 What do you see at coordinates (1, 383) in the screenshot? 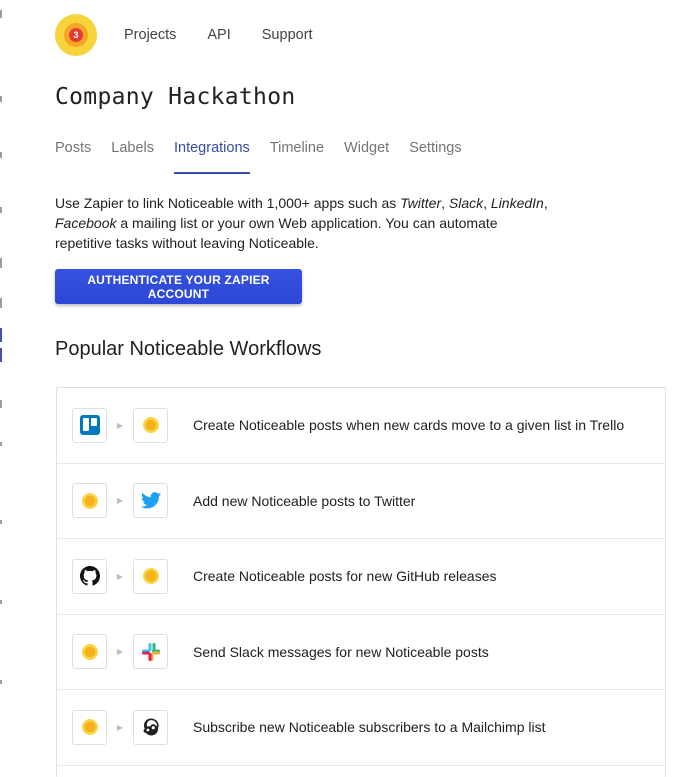
I see `left-edge-marks` at bounding box center [1, 383].